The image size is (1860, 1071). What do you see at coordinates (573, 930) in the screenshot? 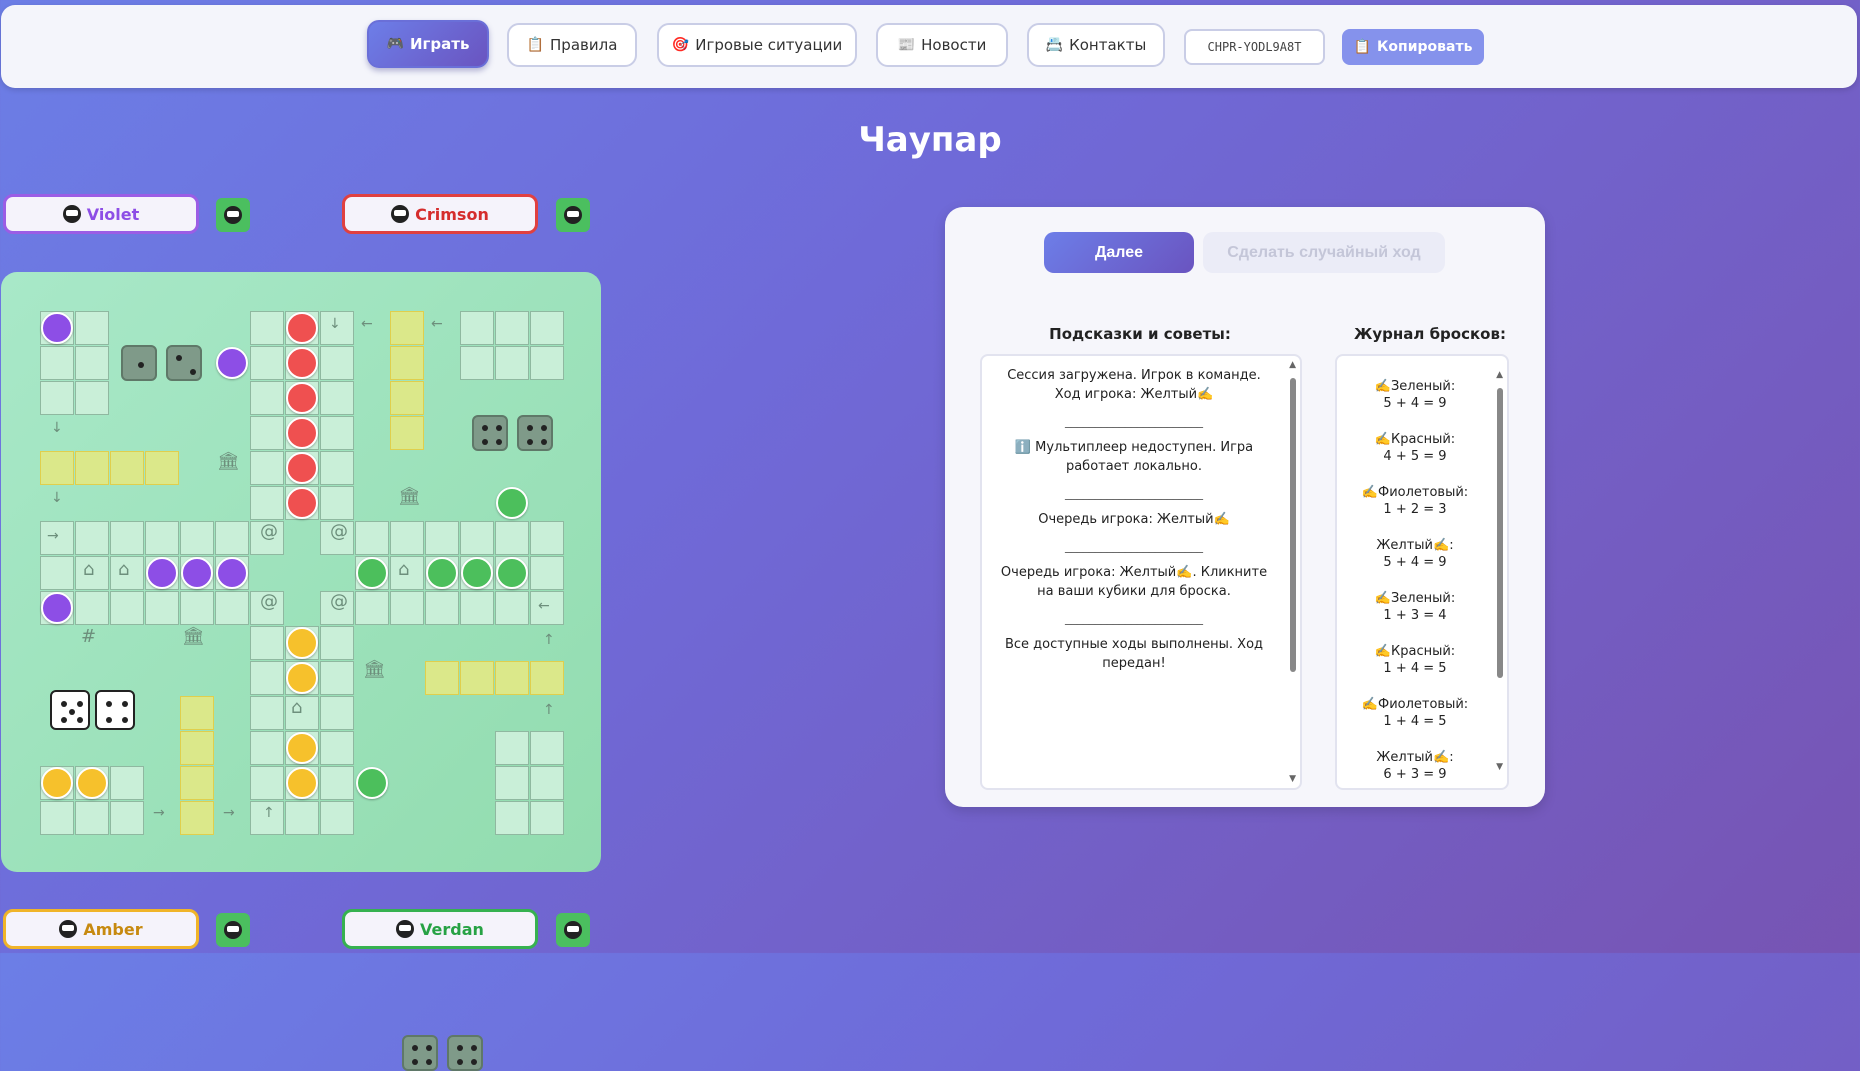
I see `player-avatar-verdan` at bounding box center [573, 930].